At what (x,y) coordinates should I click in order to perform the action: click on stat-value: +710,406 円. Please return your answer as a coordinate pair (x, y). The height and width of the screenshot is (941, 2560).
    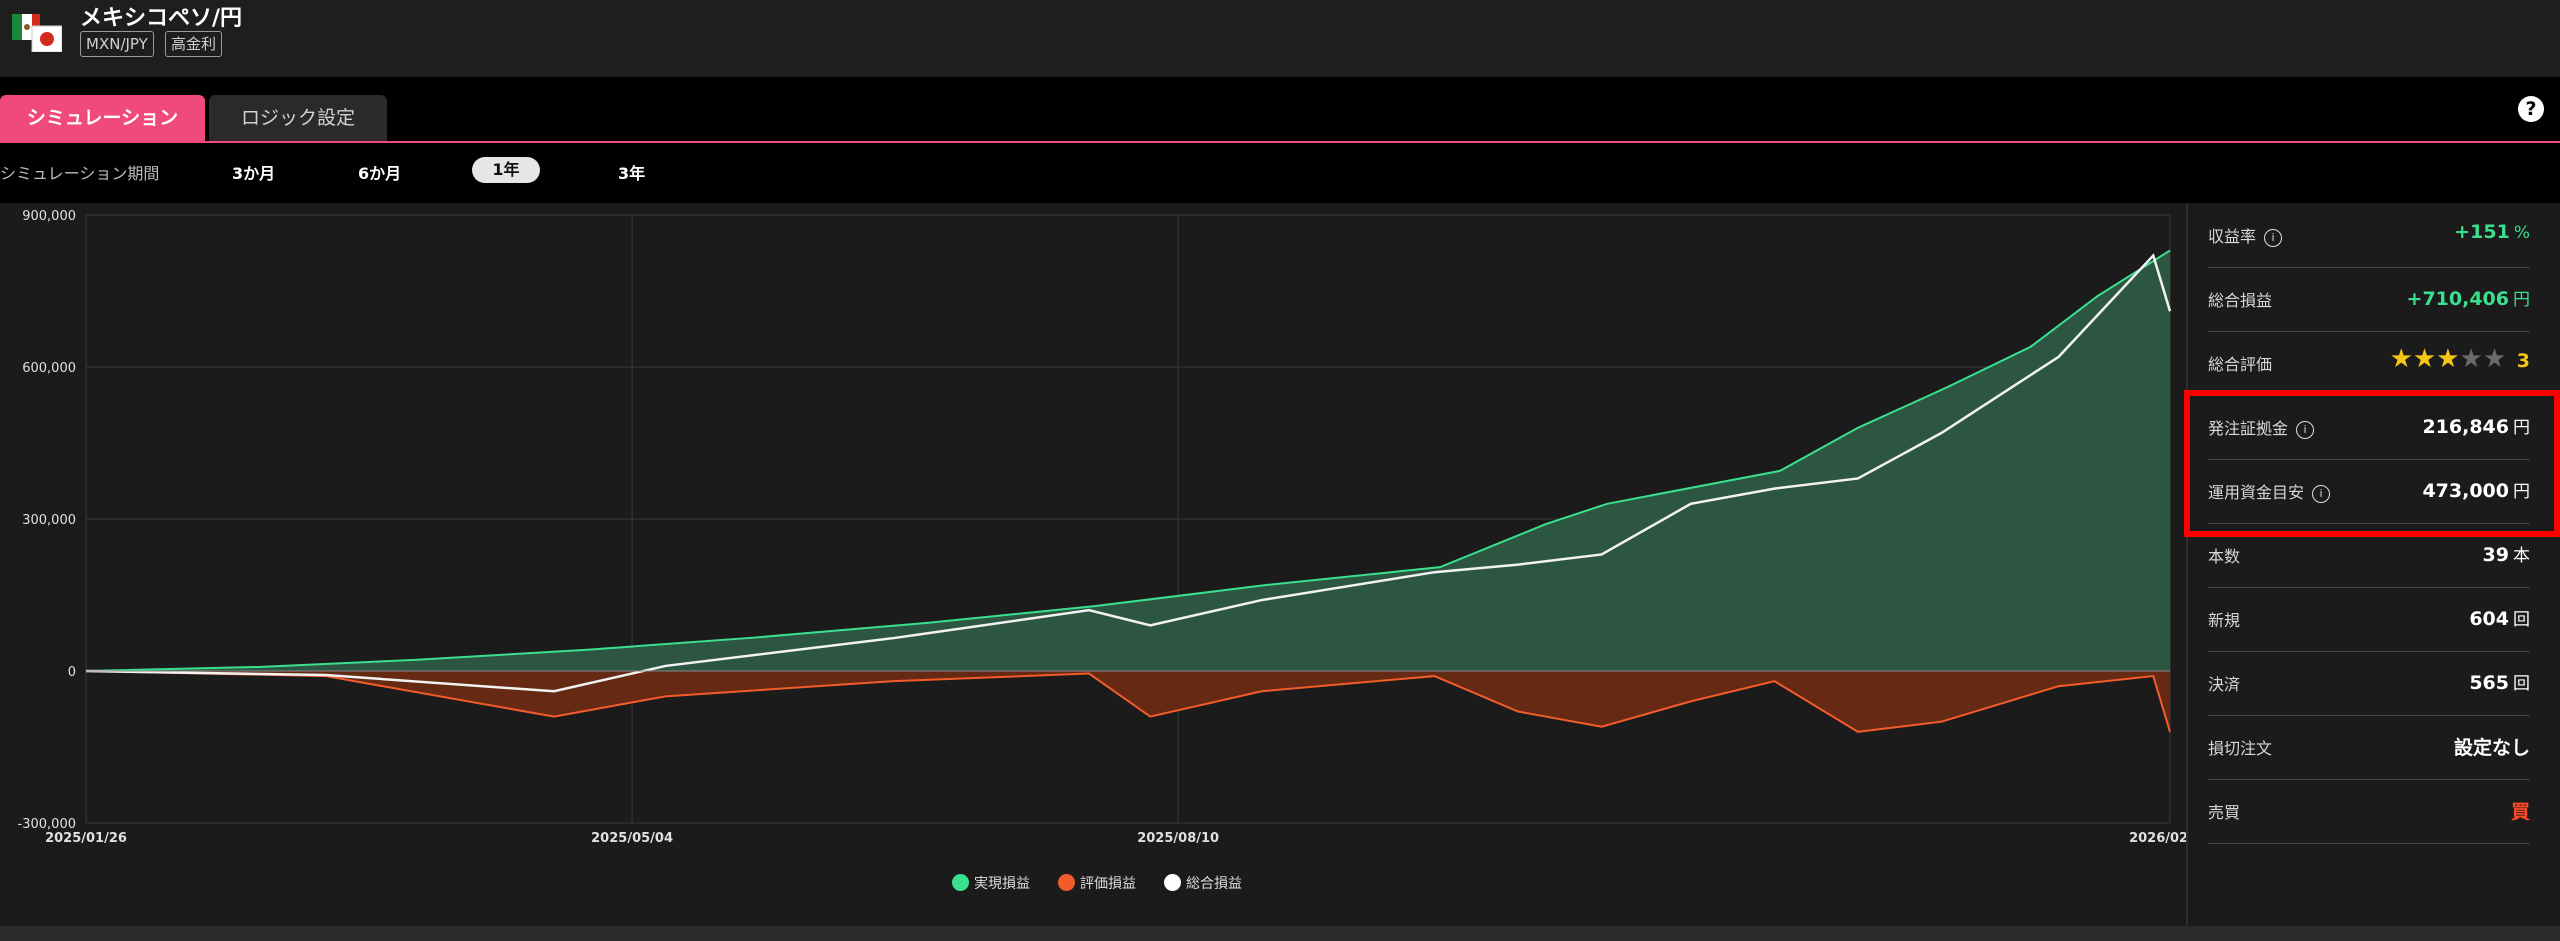
    Looking at the image, I should click on (2468, 299).